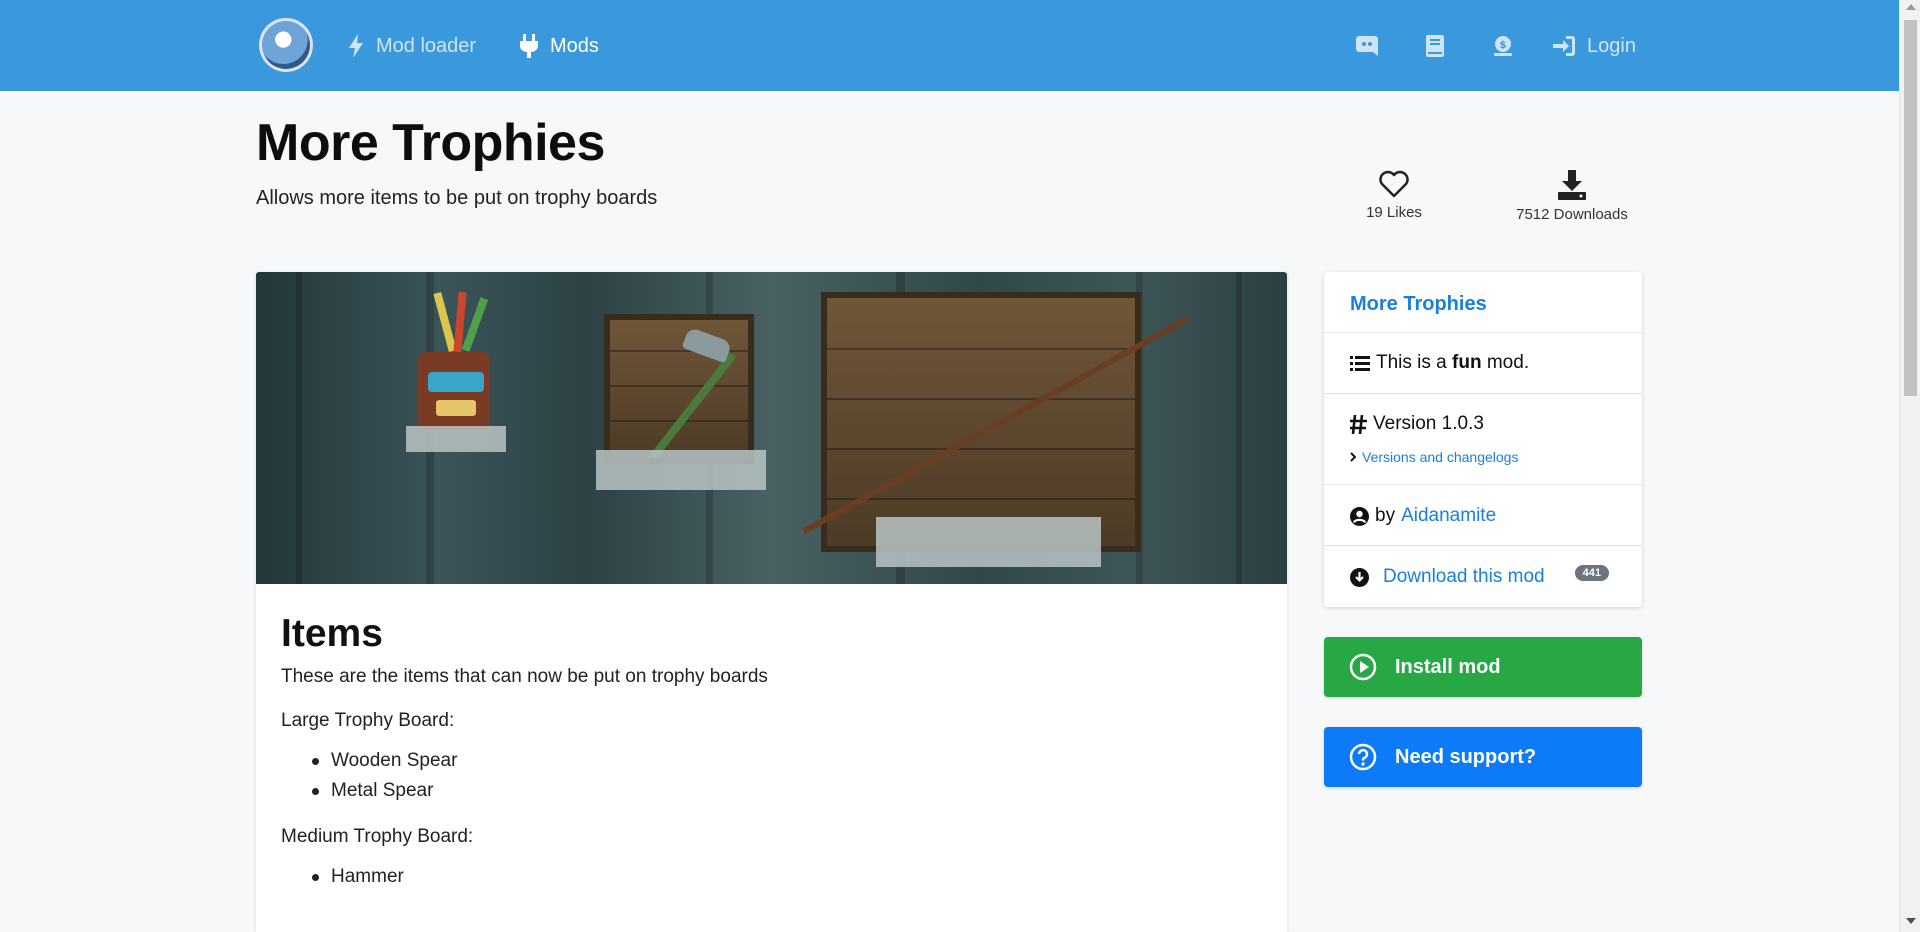 This screenshot has height=932, width=1920. Describe the element at coordinates (1417, 424) in the screenshot. I see `mod-version: Version 1.0.3` at that location.